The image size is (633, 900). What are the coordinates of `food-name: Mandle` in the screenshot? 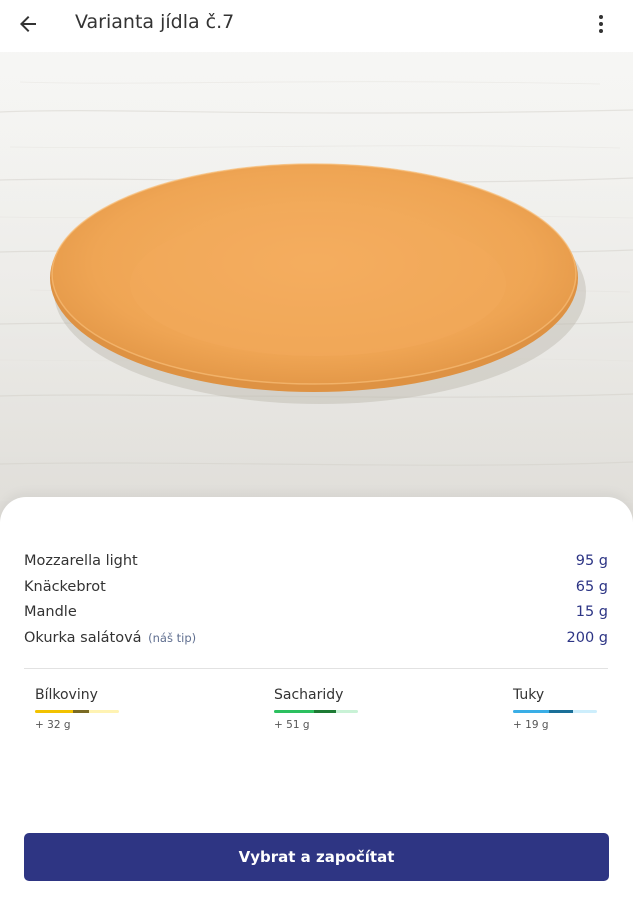 It's located at (50, 612).